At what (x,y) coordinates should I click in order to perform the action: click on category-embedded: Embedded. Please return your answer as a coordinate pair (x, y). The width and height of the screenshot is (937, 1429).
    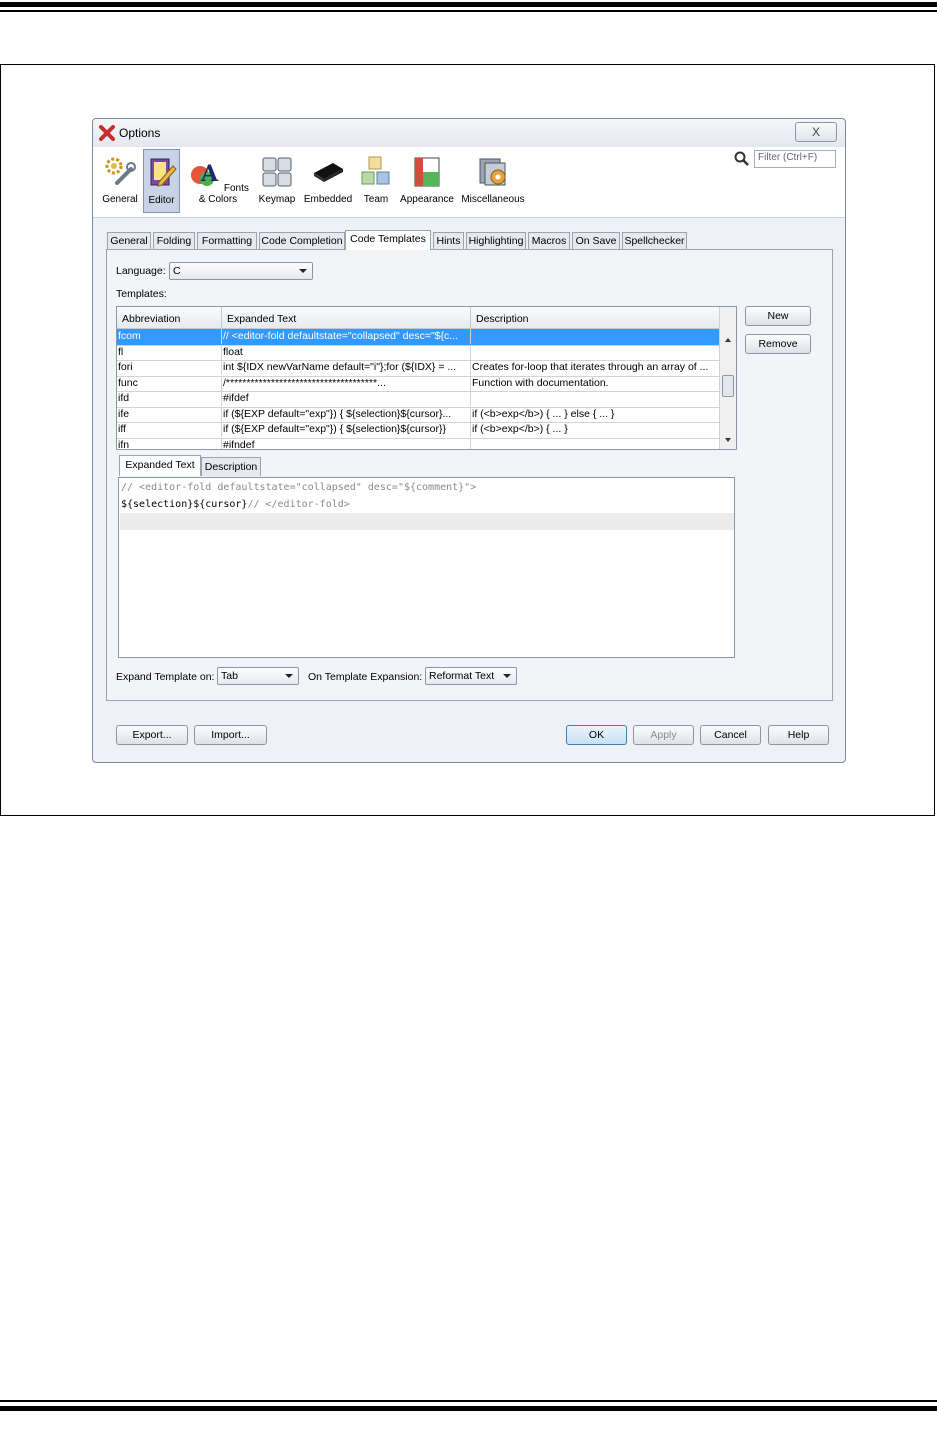
    Looking at the image, I should click on (328, 181).